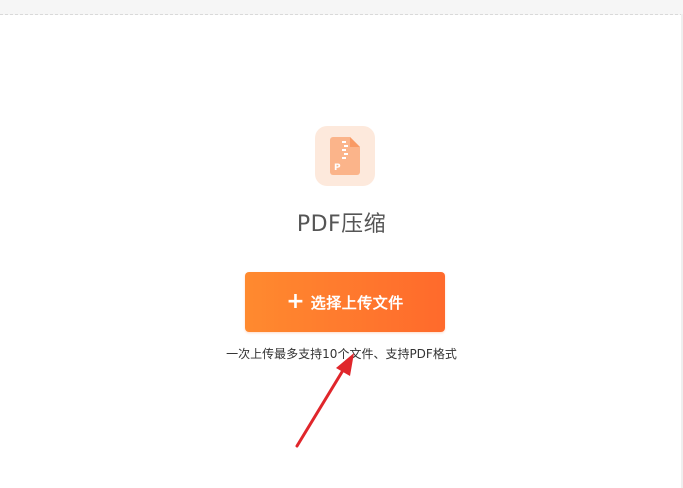 This screenshot has height=488, width=683. What do you see at coordinates (324, 400) in the screenshot?
I see `red-arrow-annotation` at bounding box center [324, 400].